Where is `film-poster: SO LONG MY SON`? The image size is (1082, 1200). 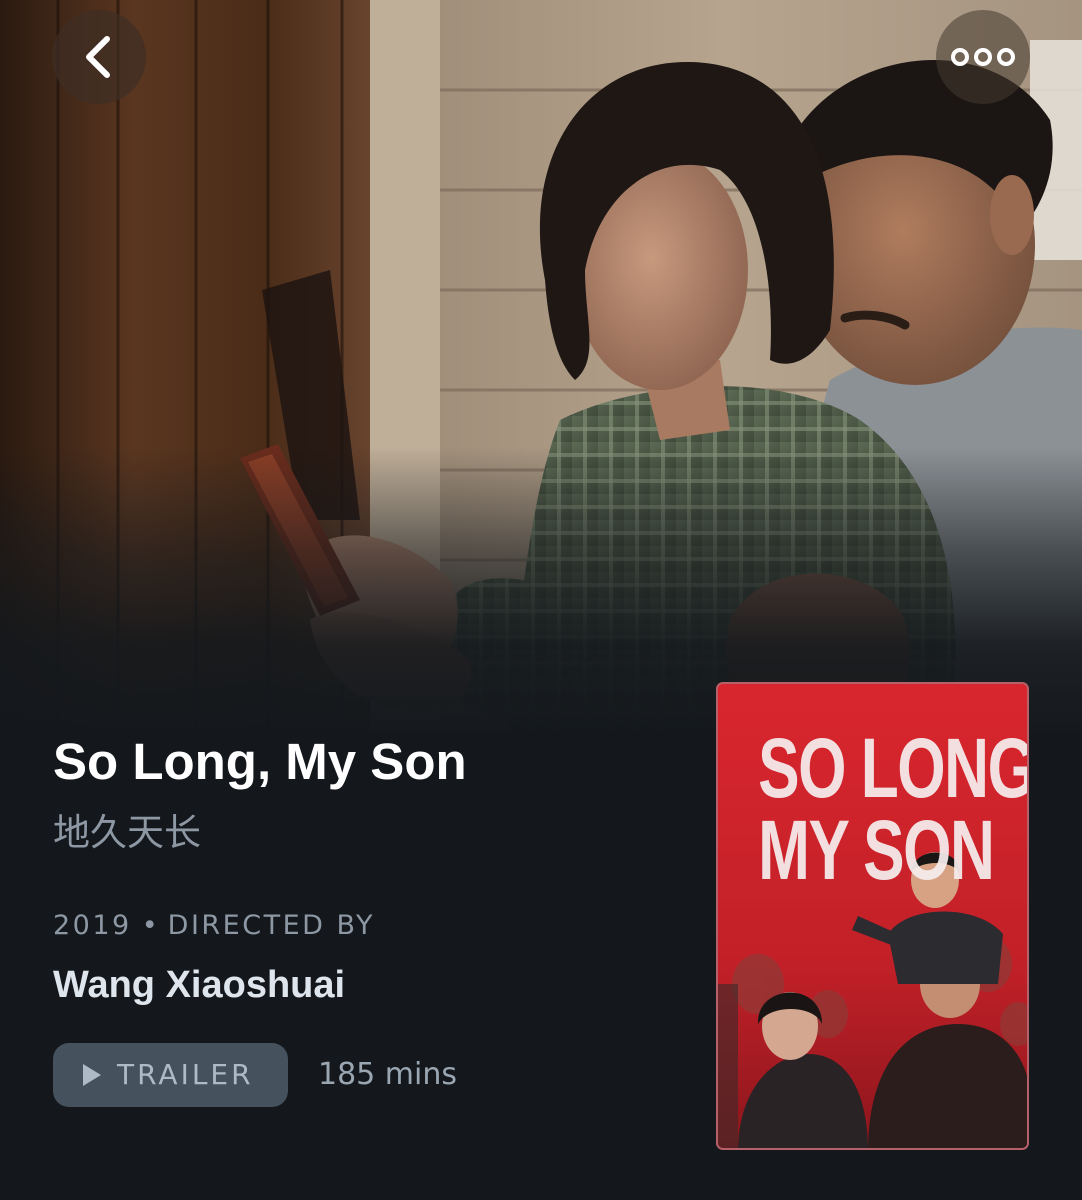 film-poster: SO LONG MY SON is located at coordinates (872, 916).